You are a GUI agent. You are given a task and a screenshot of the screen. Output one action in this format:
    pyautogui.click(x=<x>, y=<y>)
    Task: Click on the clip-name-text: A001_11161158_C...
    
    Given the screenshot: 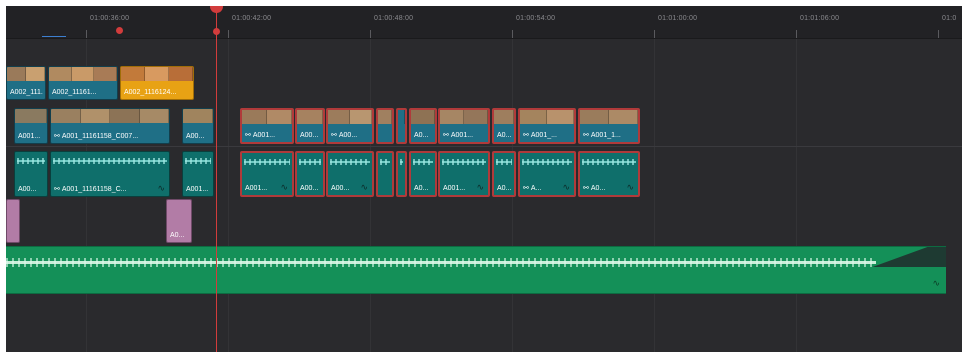 What is the action you would take?
    pyautogui.click(x=94, y=189)
    